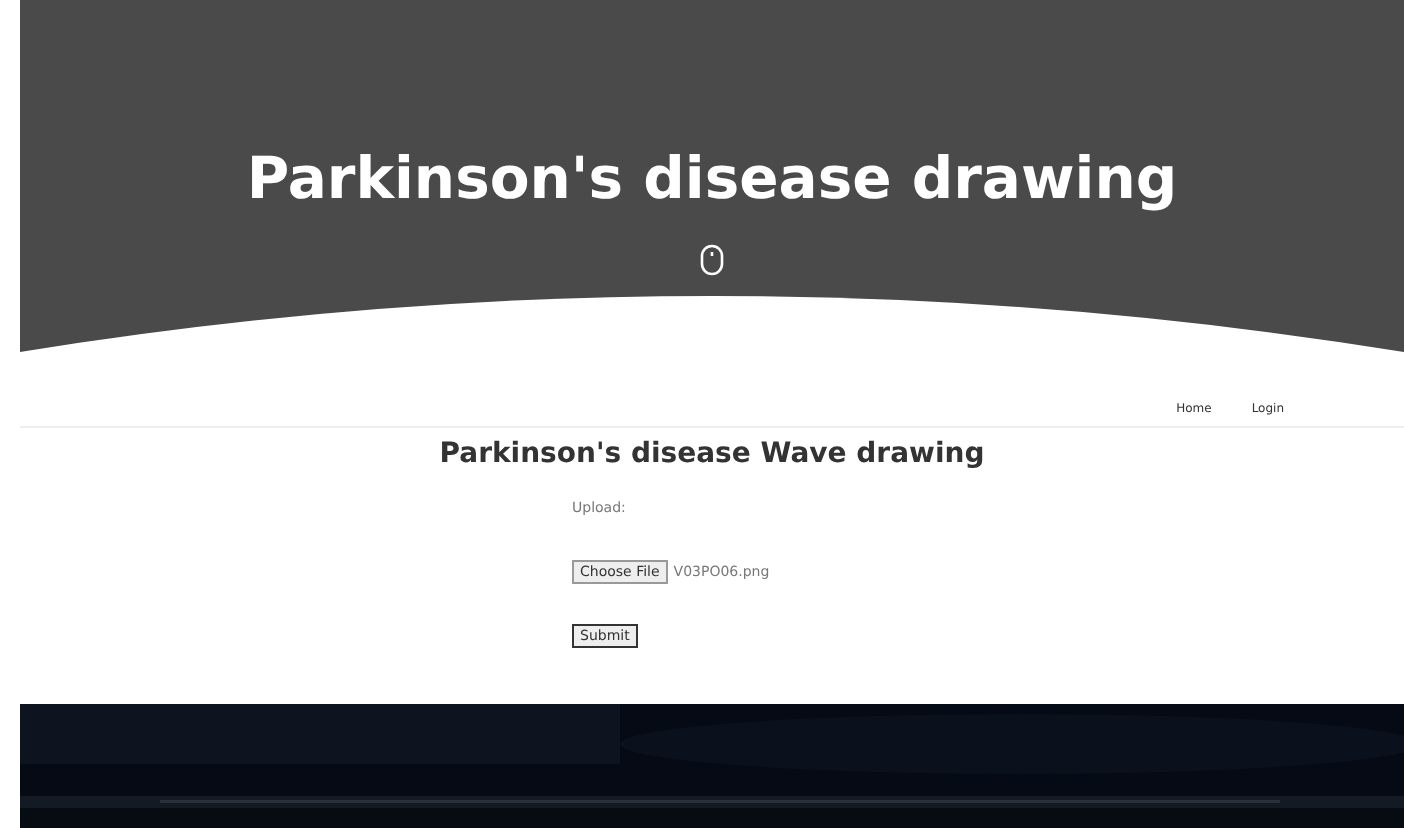 This screenshot has width=1404, height=828. Describe the element at coordinates (712, 260) in the screenshot. I see `mouse-icon` at that location.